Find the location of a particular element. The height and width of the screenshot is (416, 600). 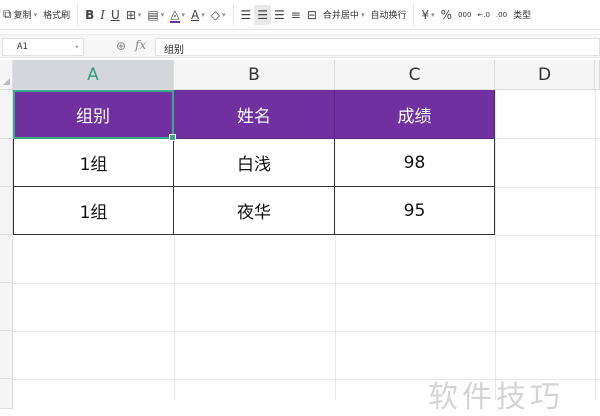

cell-style-icon: ▤ is located at coordinates (153, 14).